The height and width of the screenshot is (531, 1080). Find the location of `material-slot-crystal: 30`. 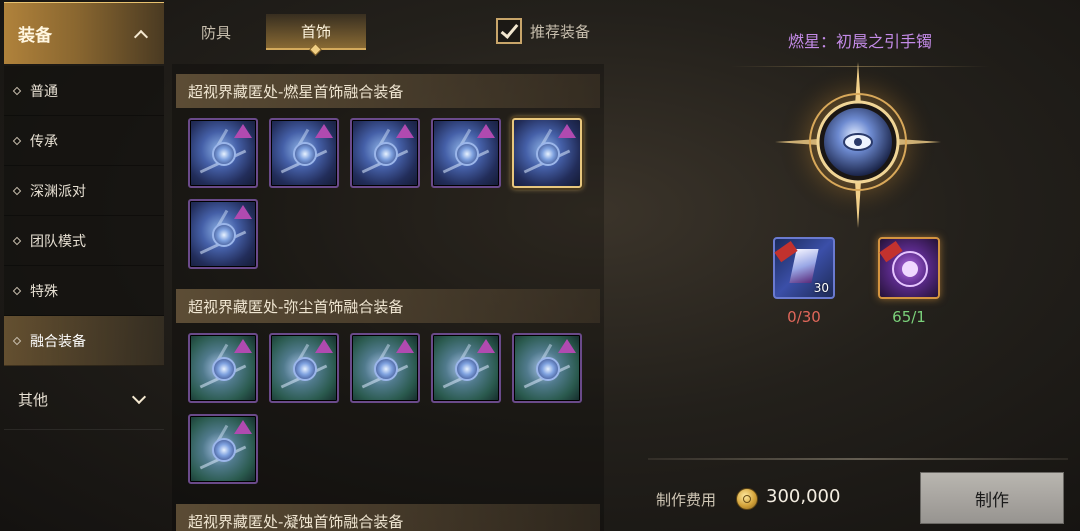

material-slot-crystal: 30 is located at coordinates (804, 268).